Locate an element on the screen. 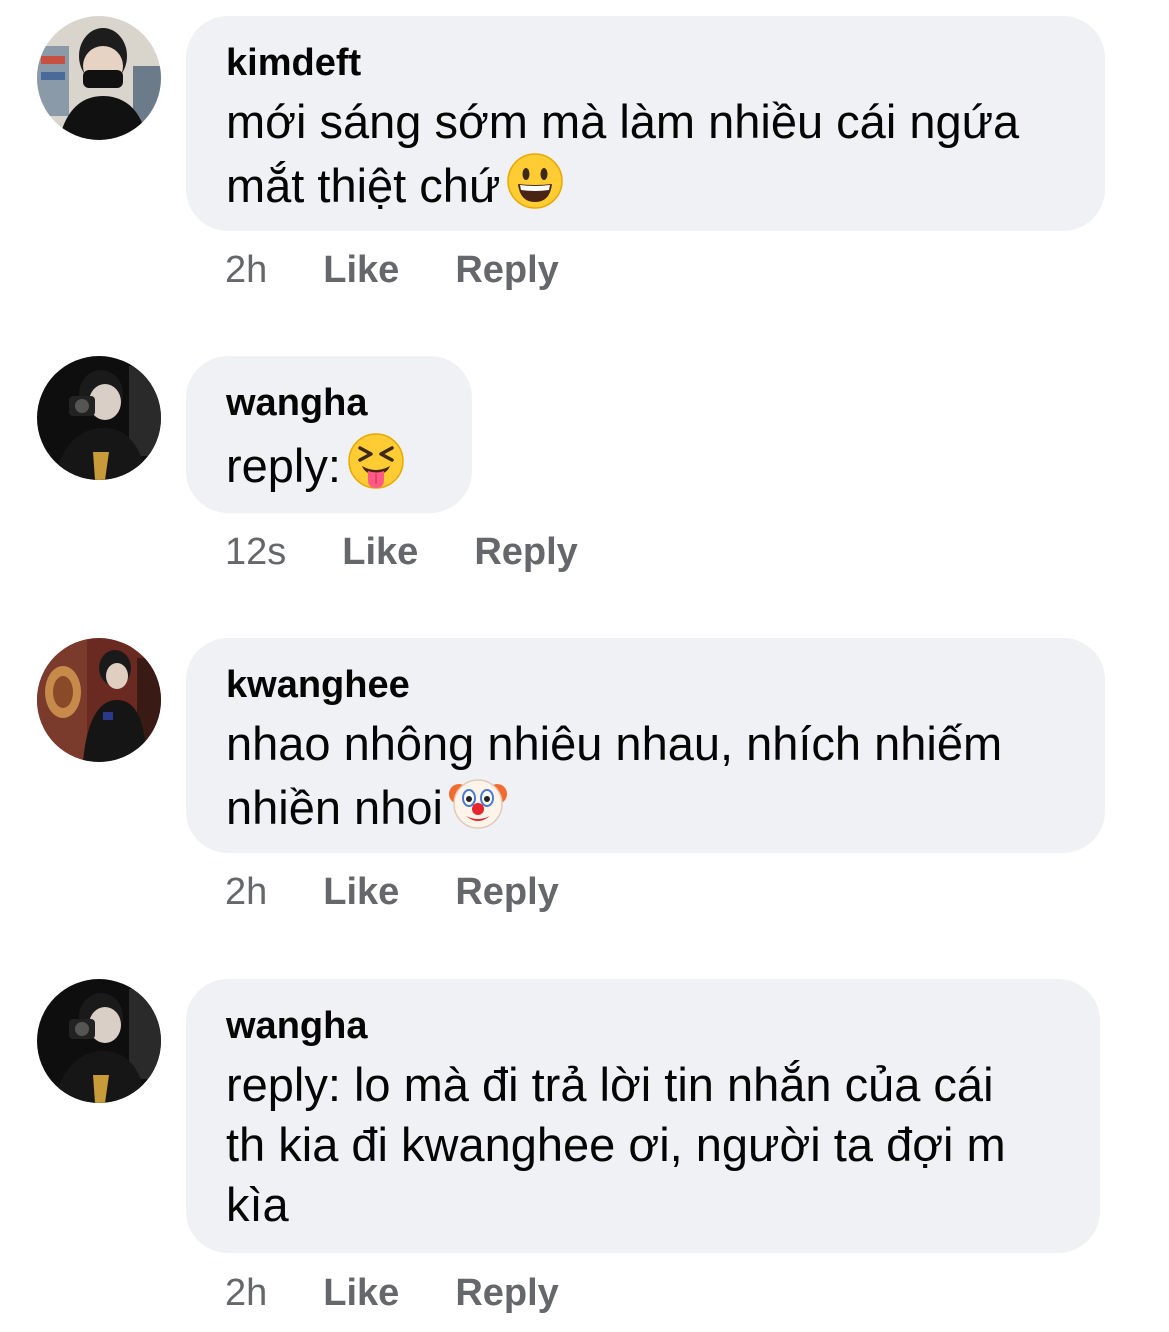  comment-text-line-content: reply: is located at coordinates (283, 465).